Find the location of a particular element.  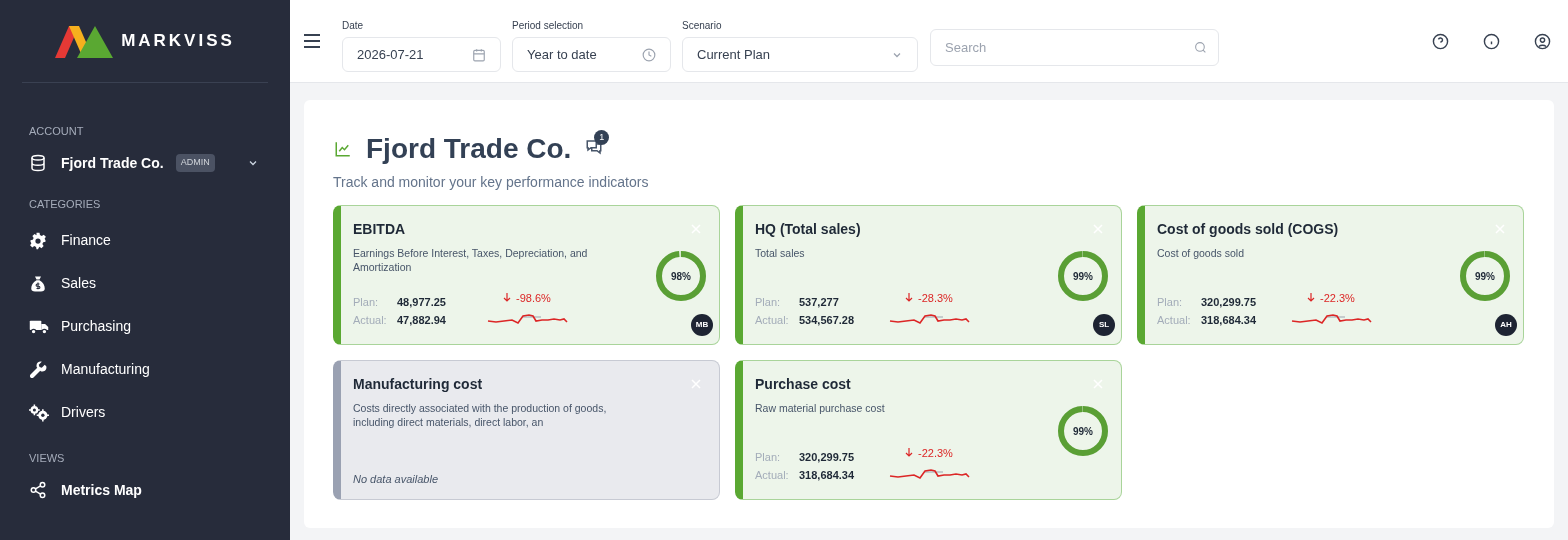

scenario-dropdown: Current Plan is located at coordinates (800, 54).